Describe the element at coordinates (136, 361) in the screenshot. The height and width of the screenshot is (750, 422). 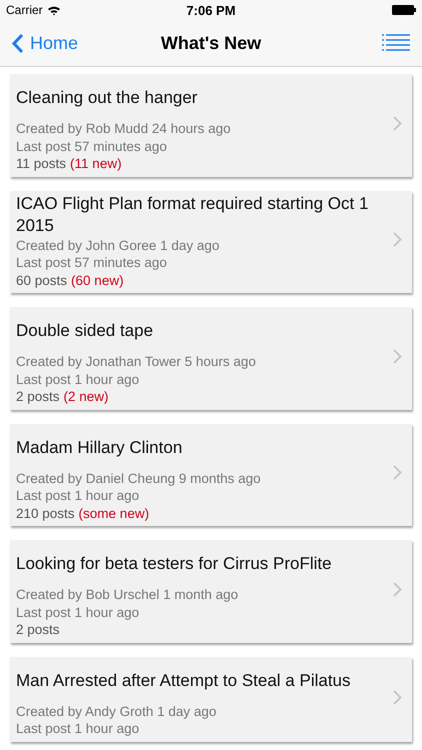
I see `creator-text: Created by Jonathan Tower 5 hours ago` at that location.